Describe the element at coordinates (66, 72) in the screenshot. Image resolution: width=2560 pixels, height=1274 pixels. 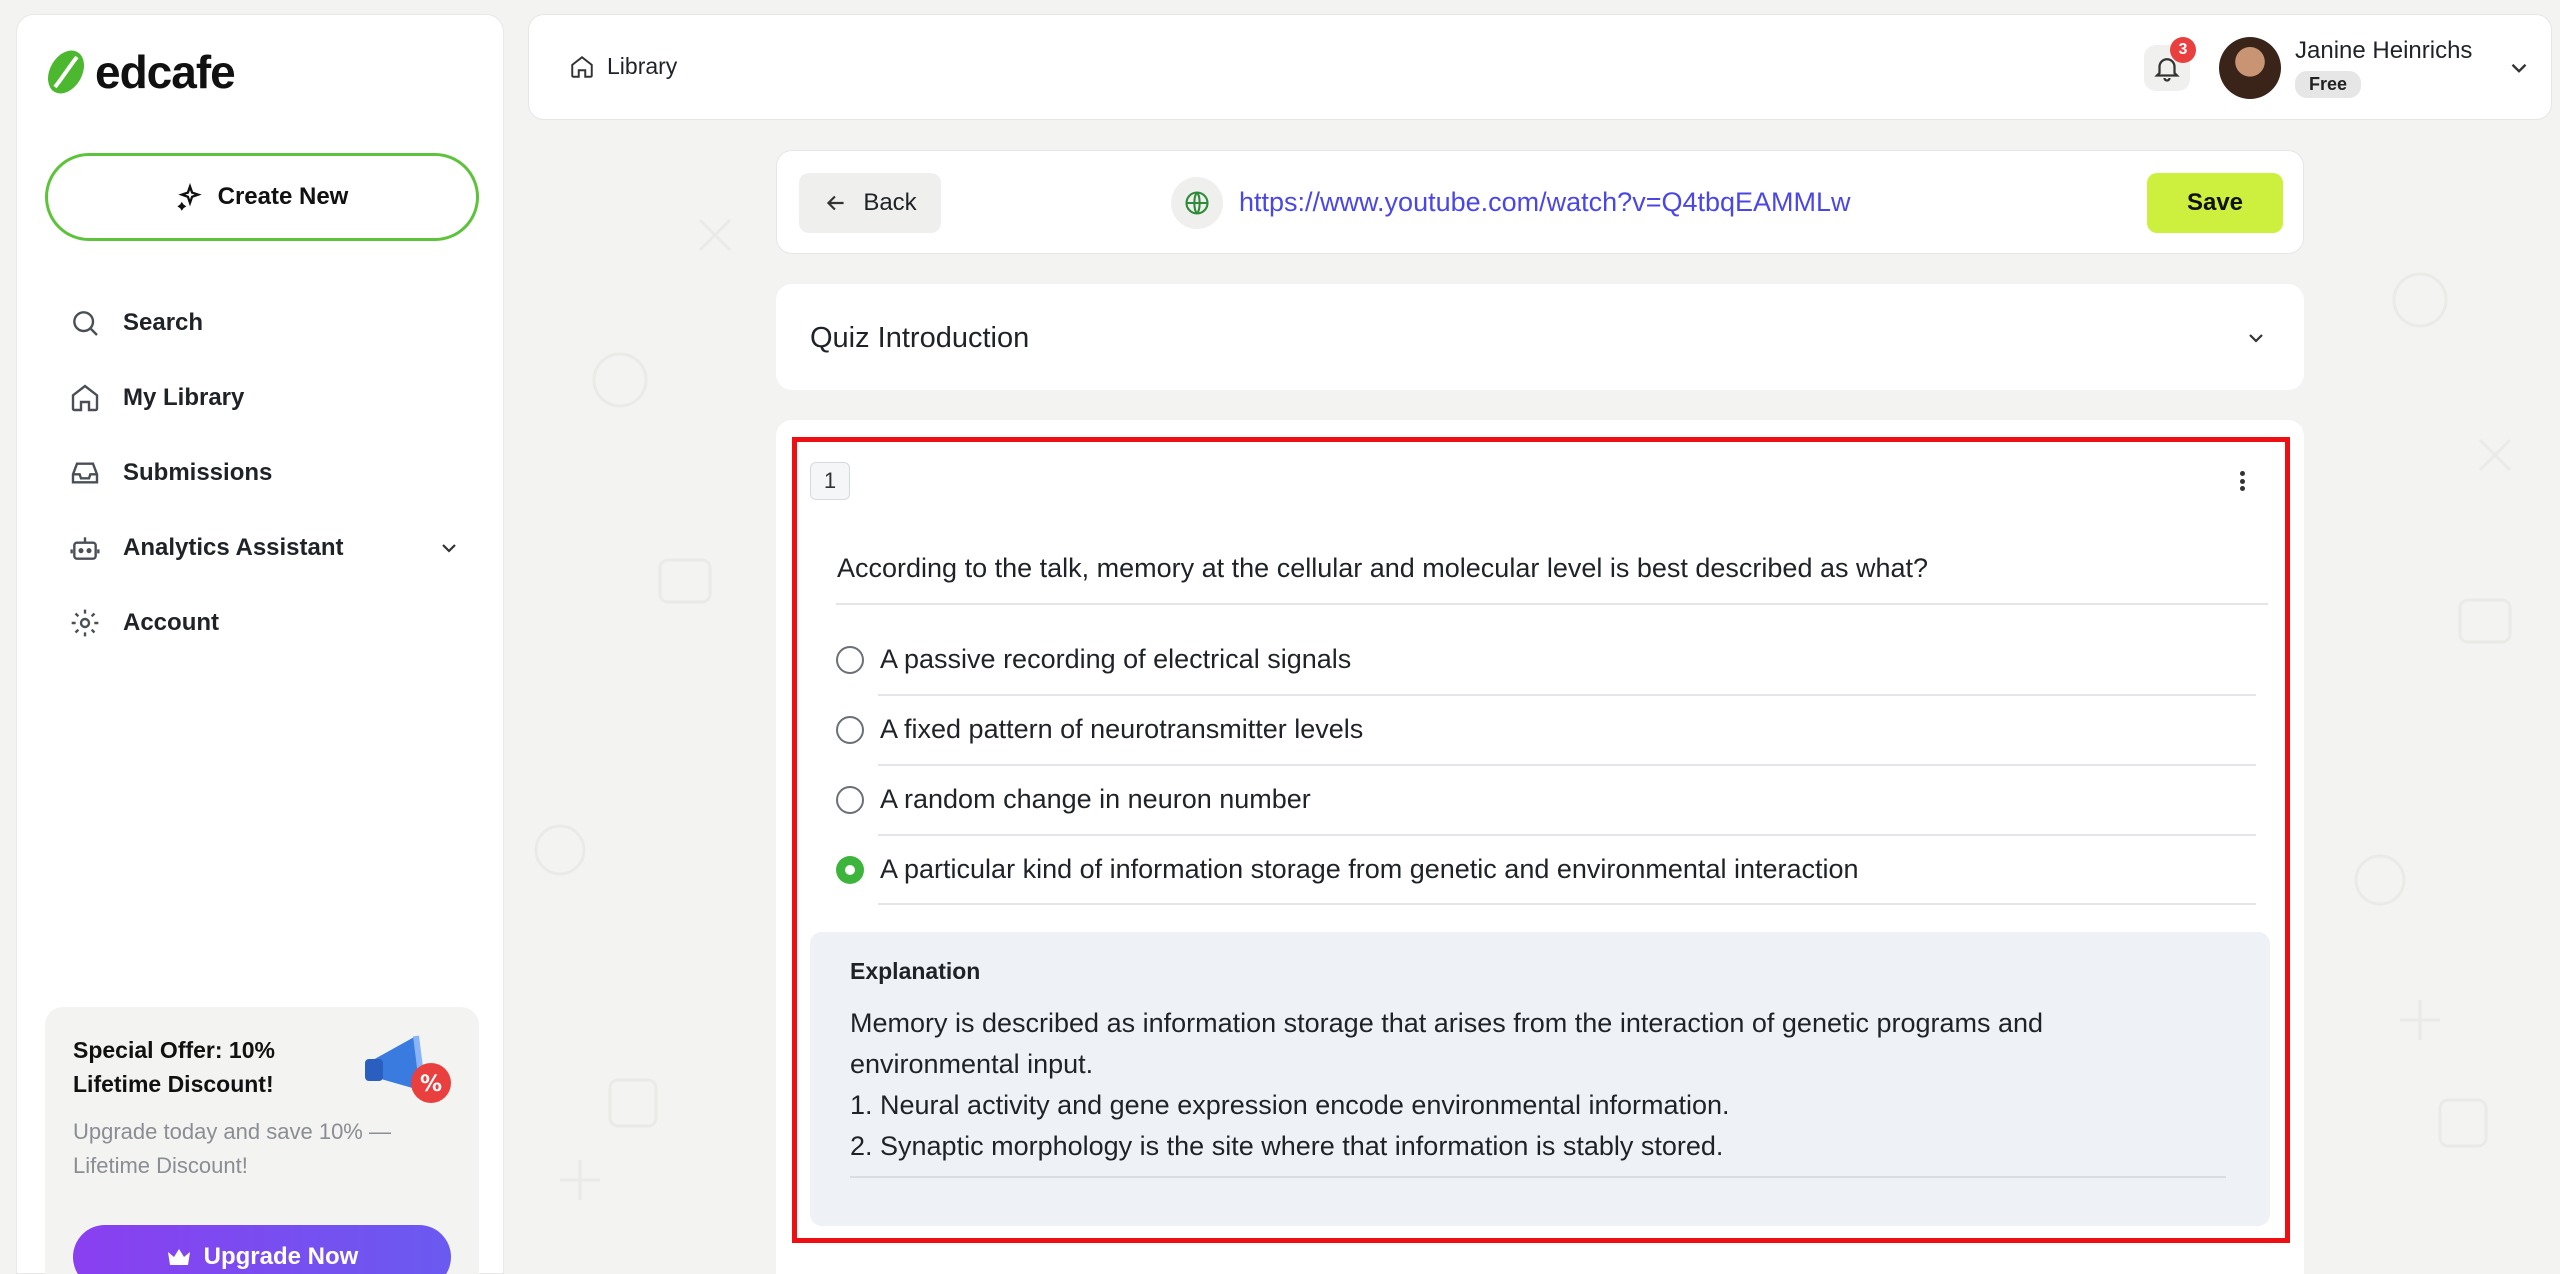
I see `bean-logo-icon` at that location.